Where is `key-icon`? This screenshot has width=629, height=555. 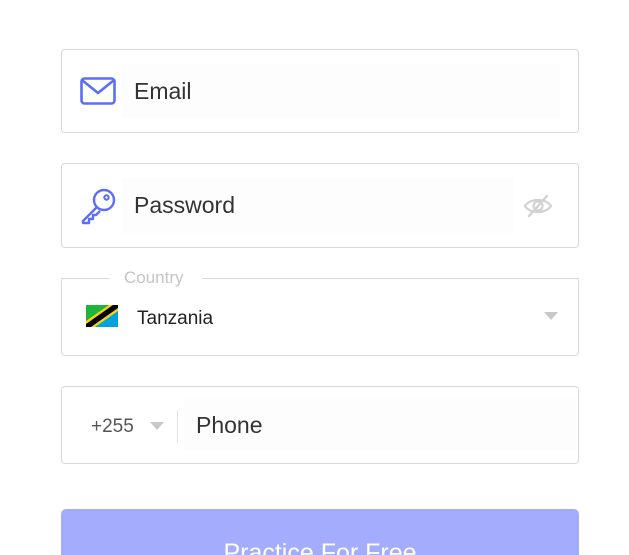 key-icon is located at coordinates (98, 206).